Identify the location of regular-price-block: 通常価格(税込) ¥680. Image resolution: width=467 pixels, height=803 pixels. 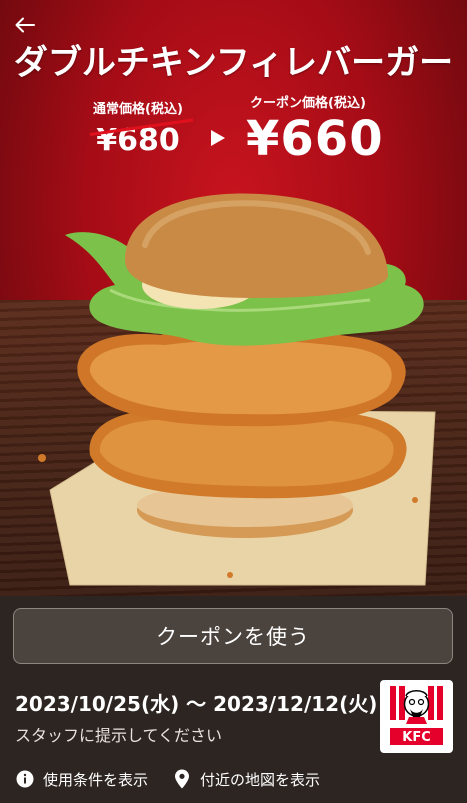
(138, 128).